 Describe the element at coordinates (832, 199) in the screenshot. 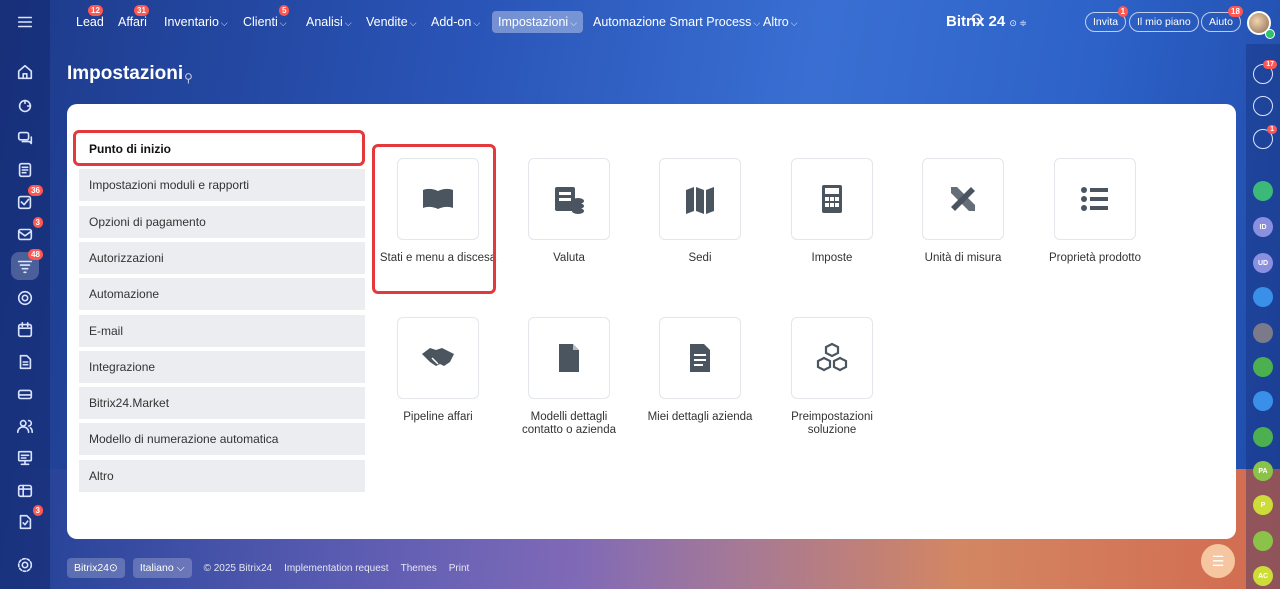

I see `calculator-icon` at that location.